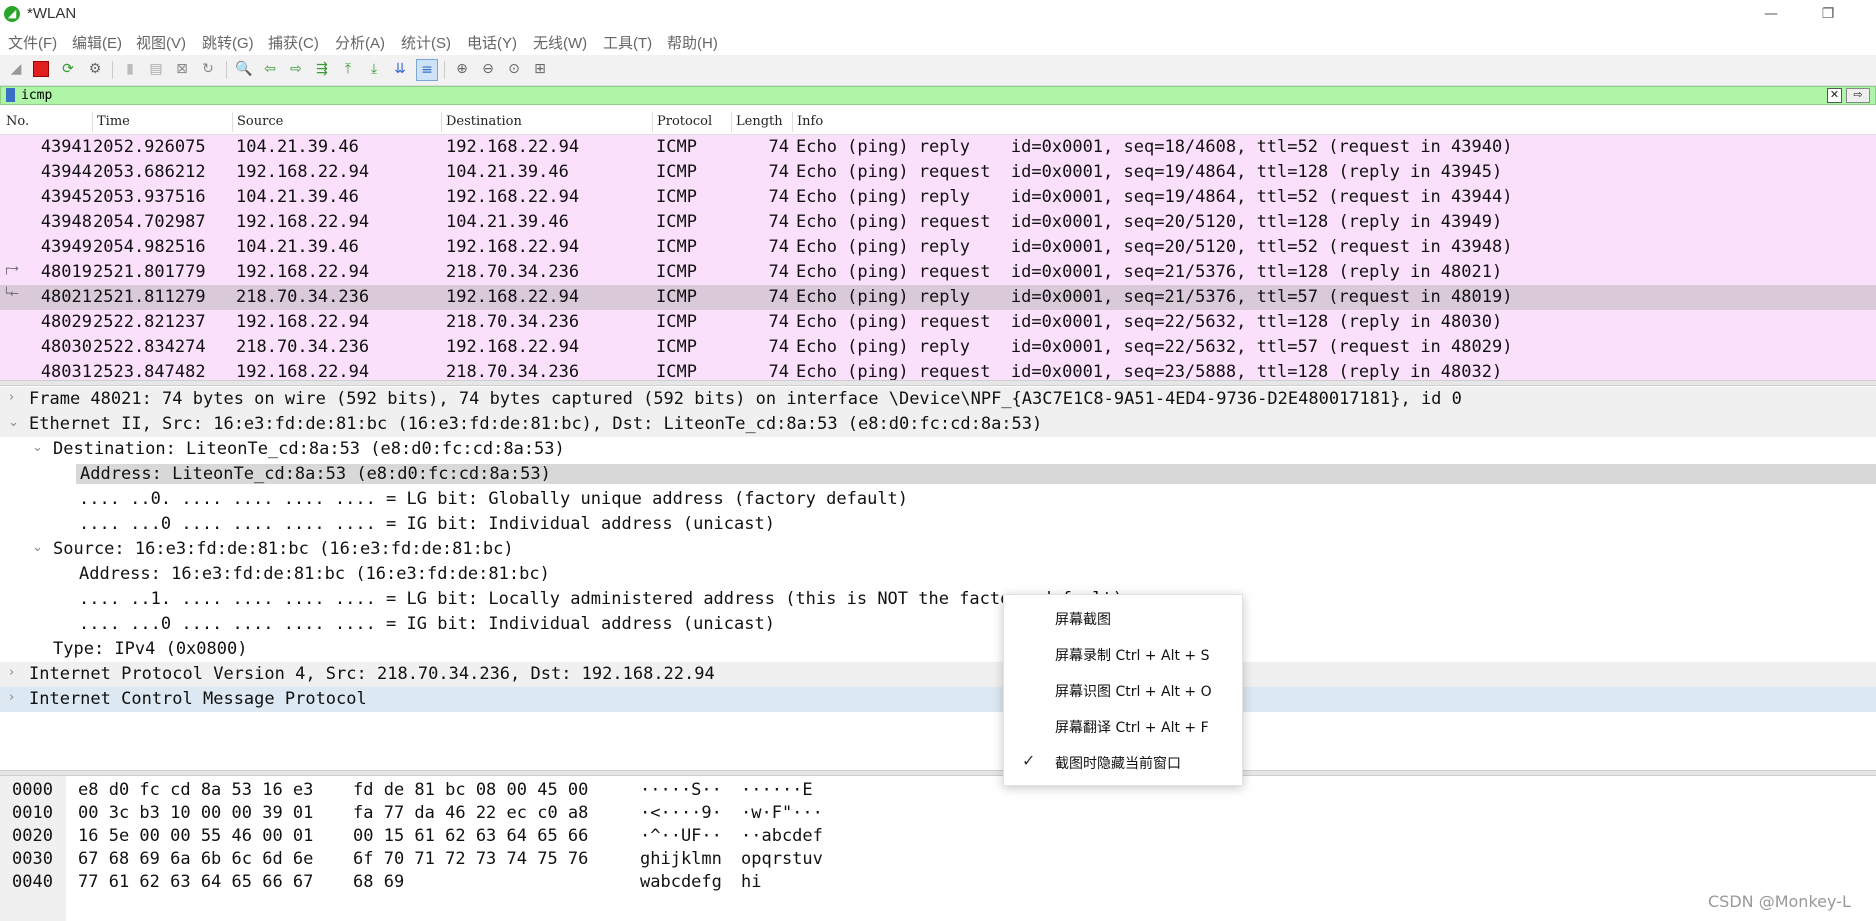  I want to click on save-file-icon: ▤, so click(156, 69).